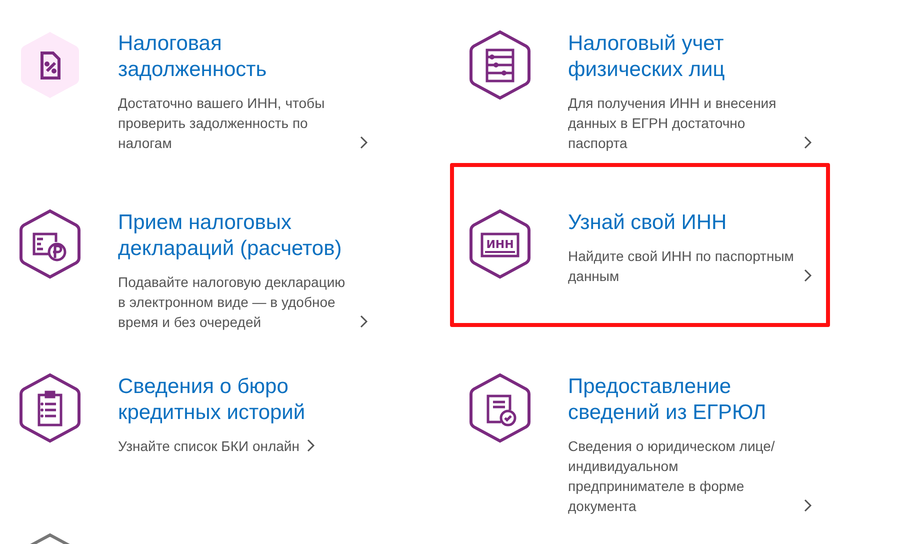 This screenshot has width=903, height=544. Describe the element at coordinates (50, 65) in the screenshot. I see `percent-document-icon` at that location.